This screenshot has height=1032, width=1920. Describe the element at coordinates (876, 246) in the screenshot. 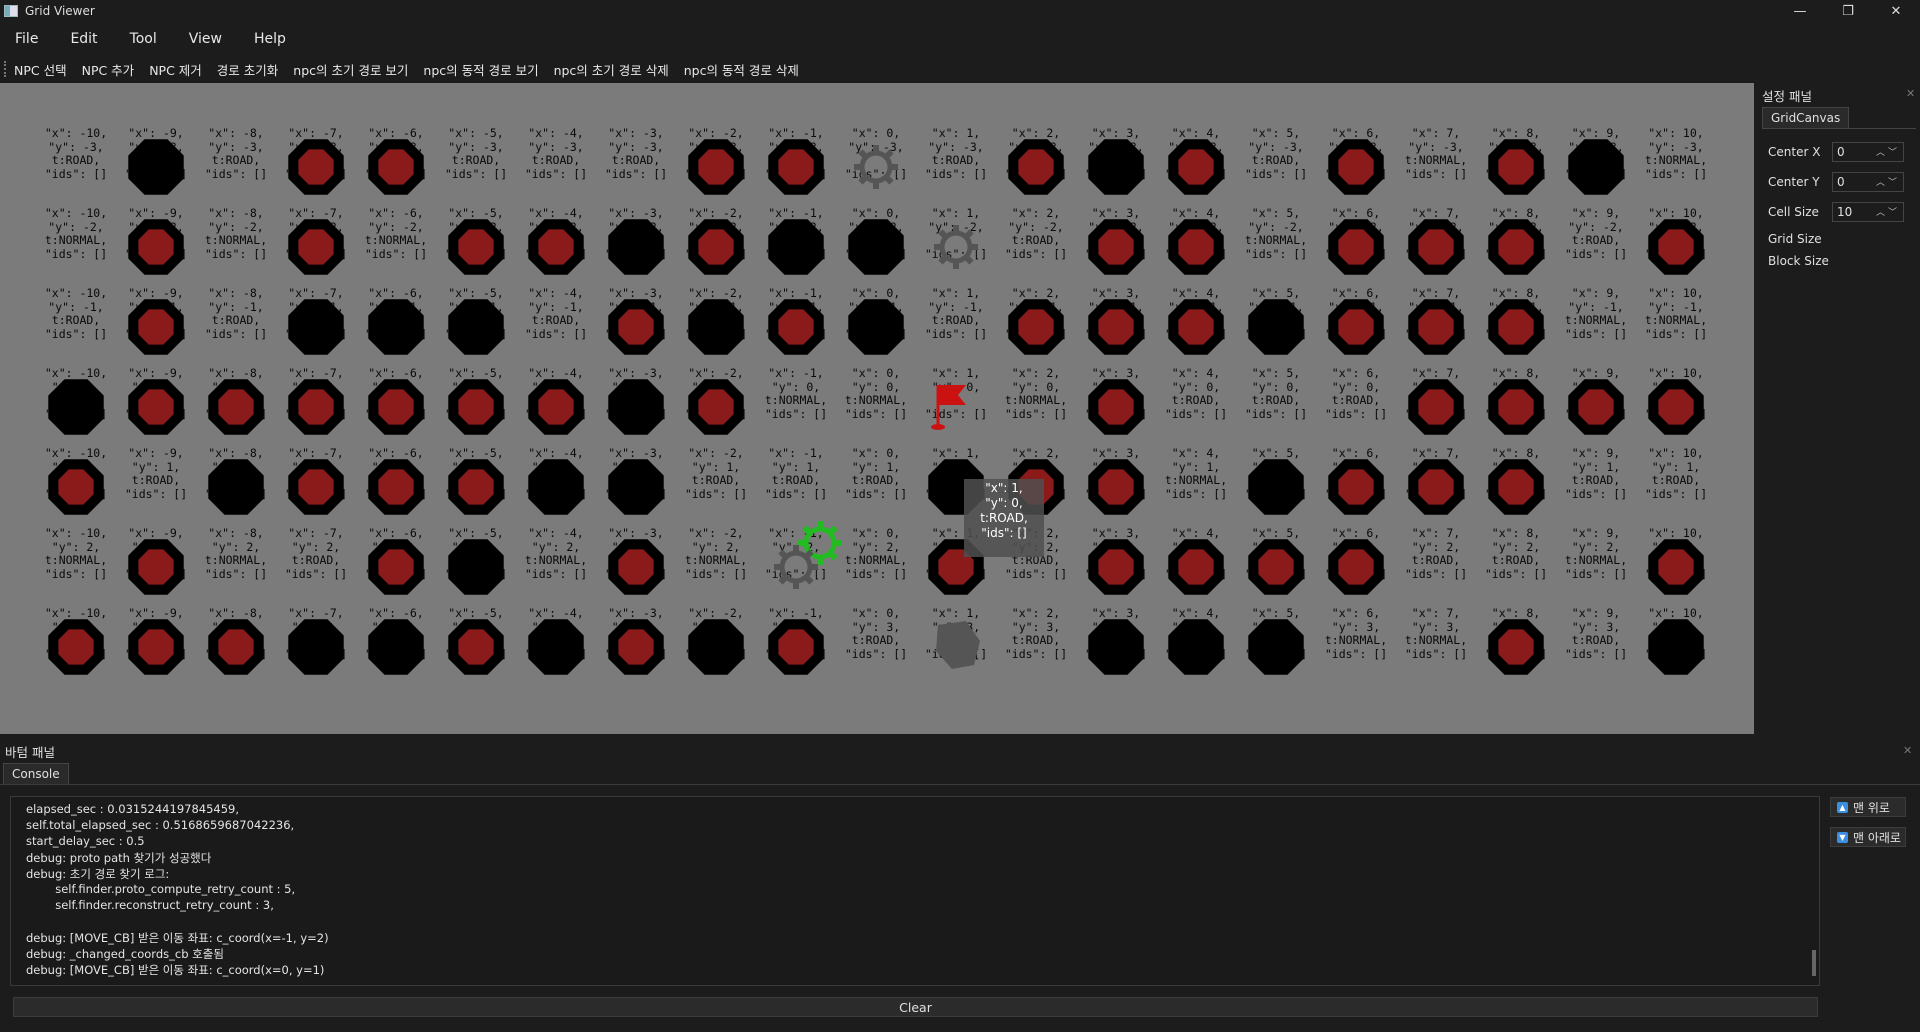

I see `grid-cell: "x": 0, "y": -2, "ids": []` at that location.